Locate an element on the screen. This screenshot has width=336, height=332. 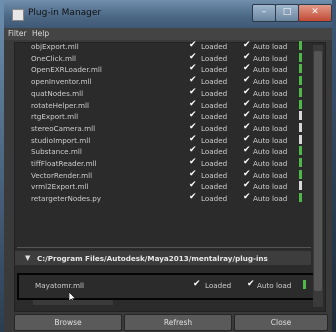
scrollbar-thumb is located at coordinates (318, 171).